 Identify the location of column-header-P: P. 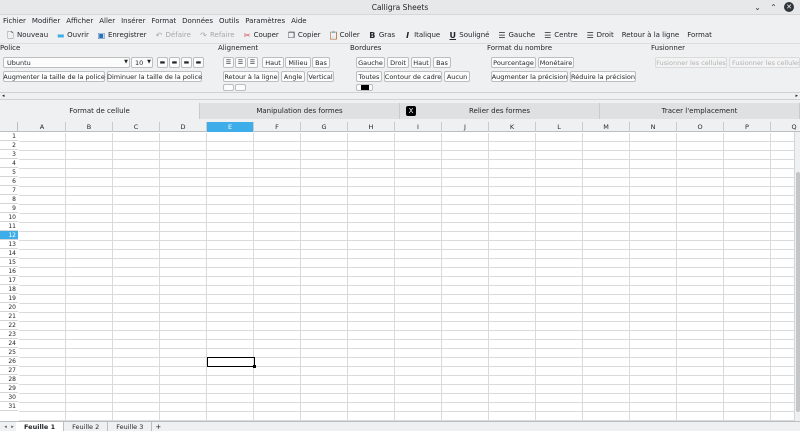
(747, 127).